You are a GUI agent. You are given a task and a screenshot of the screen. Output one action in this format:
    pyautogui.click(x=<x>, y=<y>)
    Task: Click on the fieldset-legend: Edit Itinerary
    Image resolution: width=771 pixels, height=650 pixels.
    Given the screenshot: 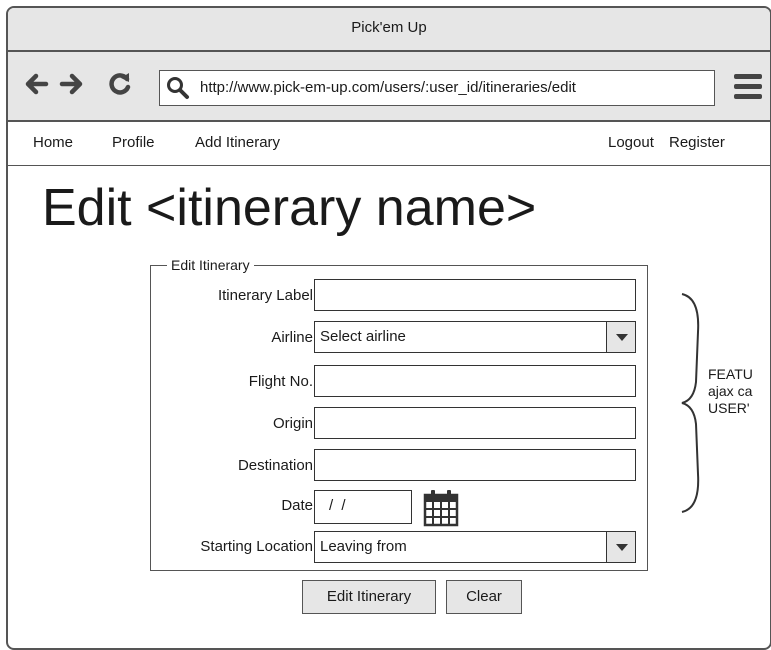 What is the action you would take?
    pyautogui.click(x=210, y=265)
    